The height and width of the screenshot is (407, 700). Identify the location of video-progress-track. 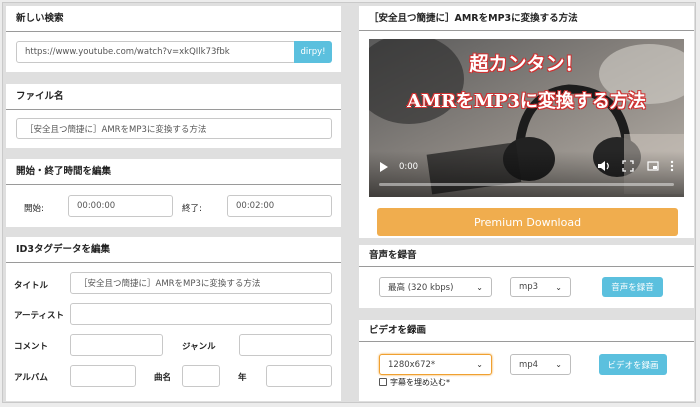
(526, 184).